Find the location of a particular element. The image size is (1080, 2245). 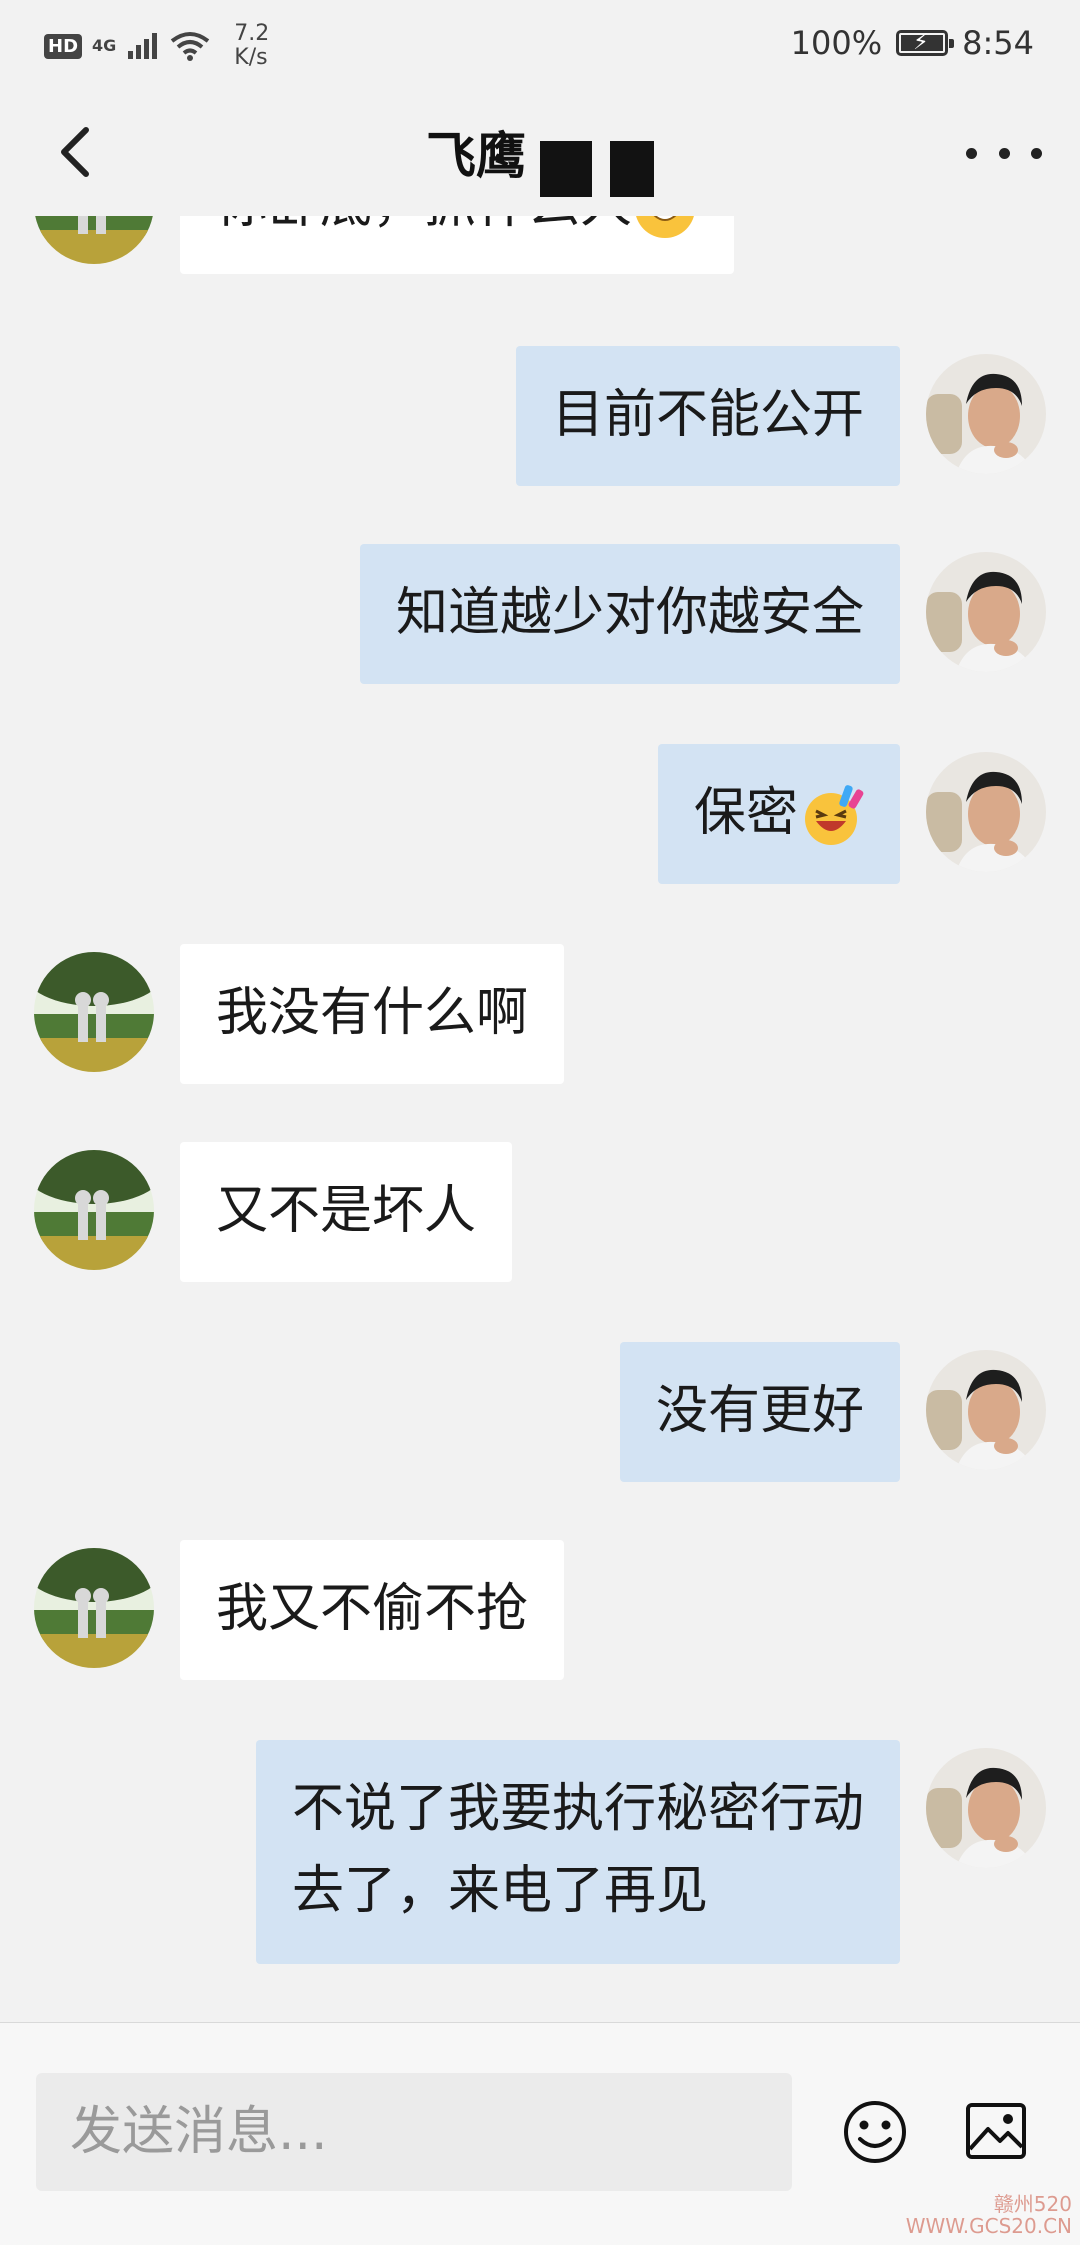

message-text: 没有更好 is located at coordinates (759, 1411).